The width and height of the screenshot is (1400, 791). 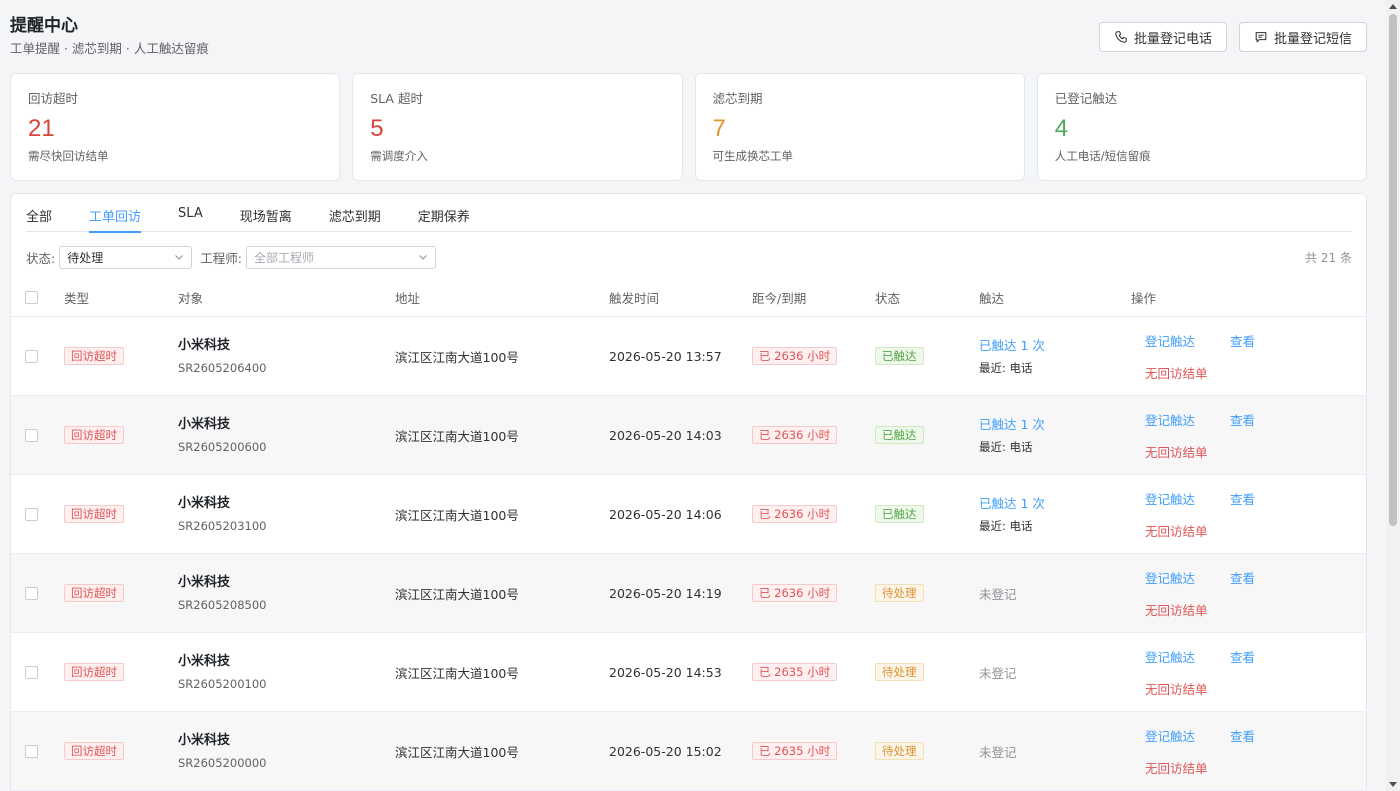 I want to click on filter-bar: 状态: 待处理 工程师: 全部工程师 共 21 条, so click(x=689, y=257).